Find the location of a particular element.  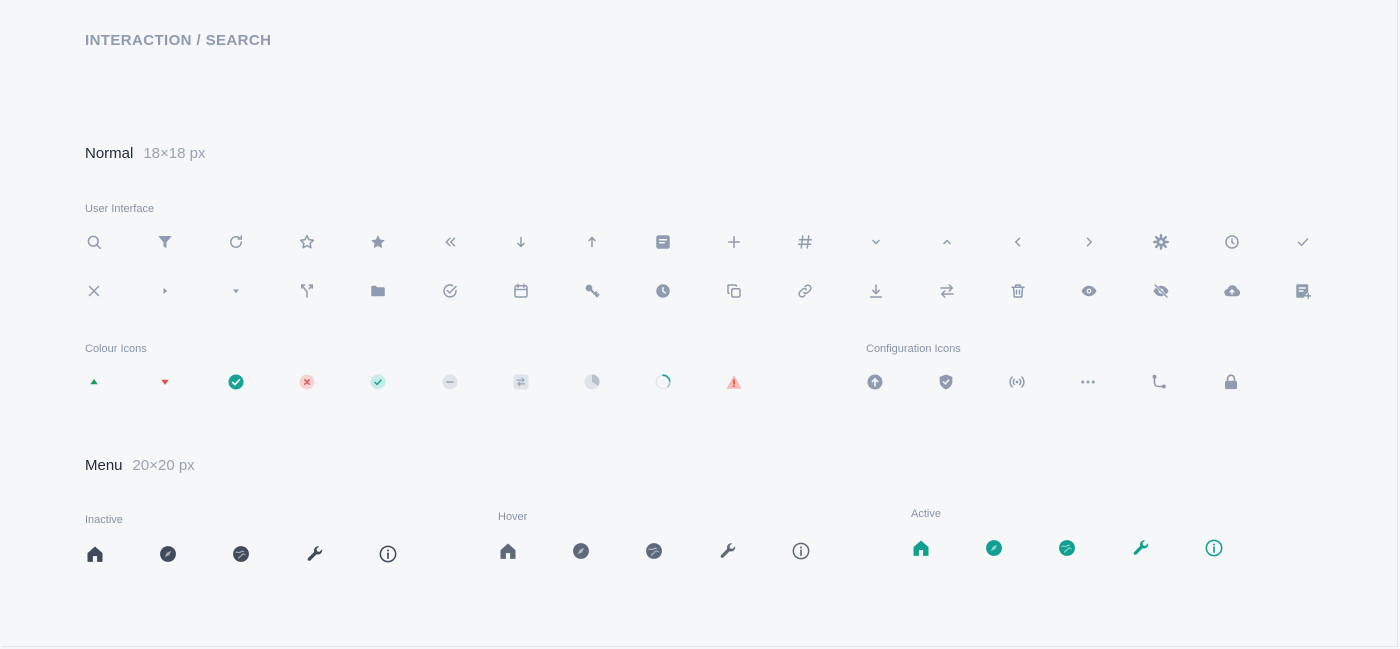

swap-square-gray-icon is located at coordinates (521, 382).